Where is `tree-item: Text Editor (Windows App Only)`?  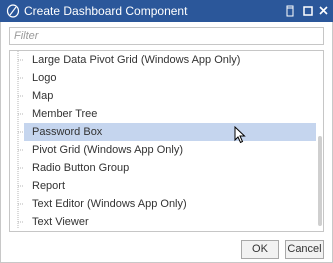 tree-item: Text Editor (Windows App Only) is located at coordinates (170, 204).